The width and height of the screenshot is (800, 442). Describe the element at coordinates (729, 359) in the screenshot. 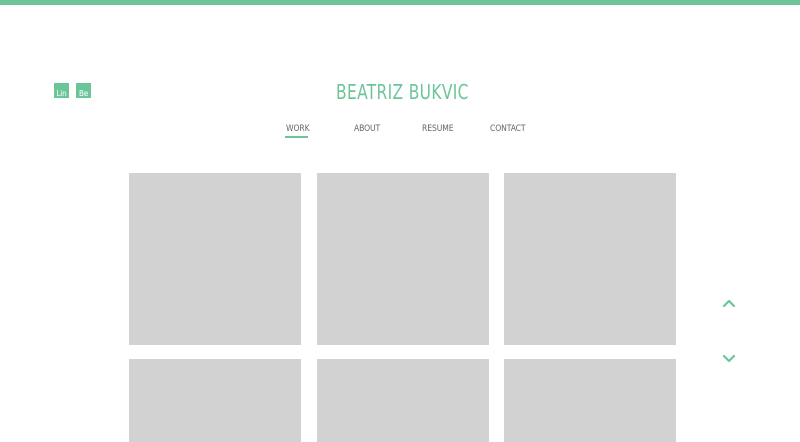

I see `chevron-down-icon` at that location.